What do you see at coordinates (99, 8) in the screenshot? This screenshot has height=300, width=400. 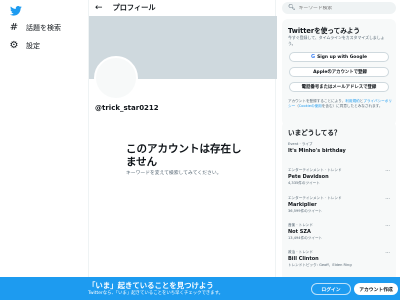 I see `back-arrow-icon: ←` at bounding box center [99, 8].